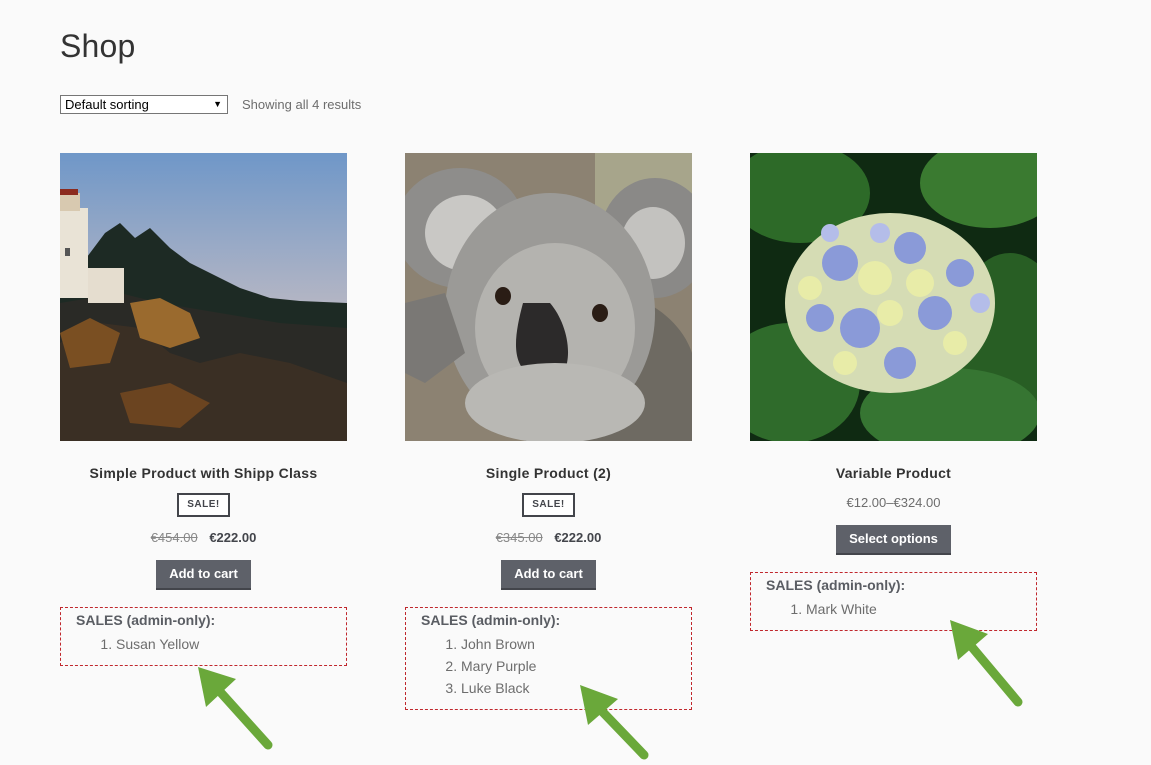  Describe the element at coordinates (98, 46) in the screenshot. I see `page-title: Shop` at that location.